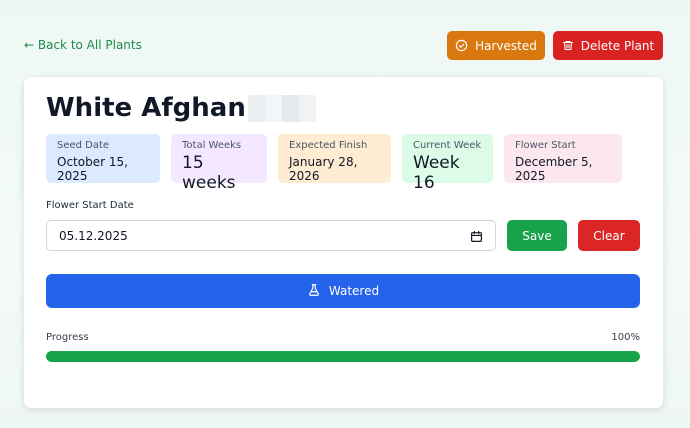 This screenshot has height=428, width=690. I want to click on stat-expected-finish: Expected Finish January 28, 2026, so click(334, 158).